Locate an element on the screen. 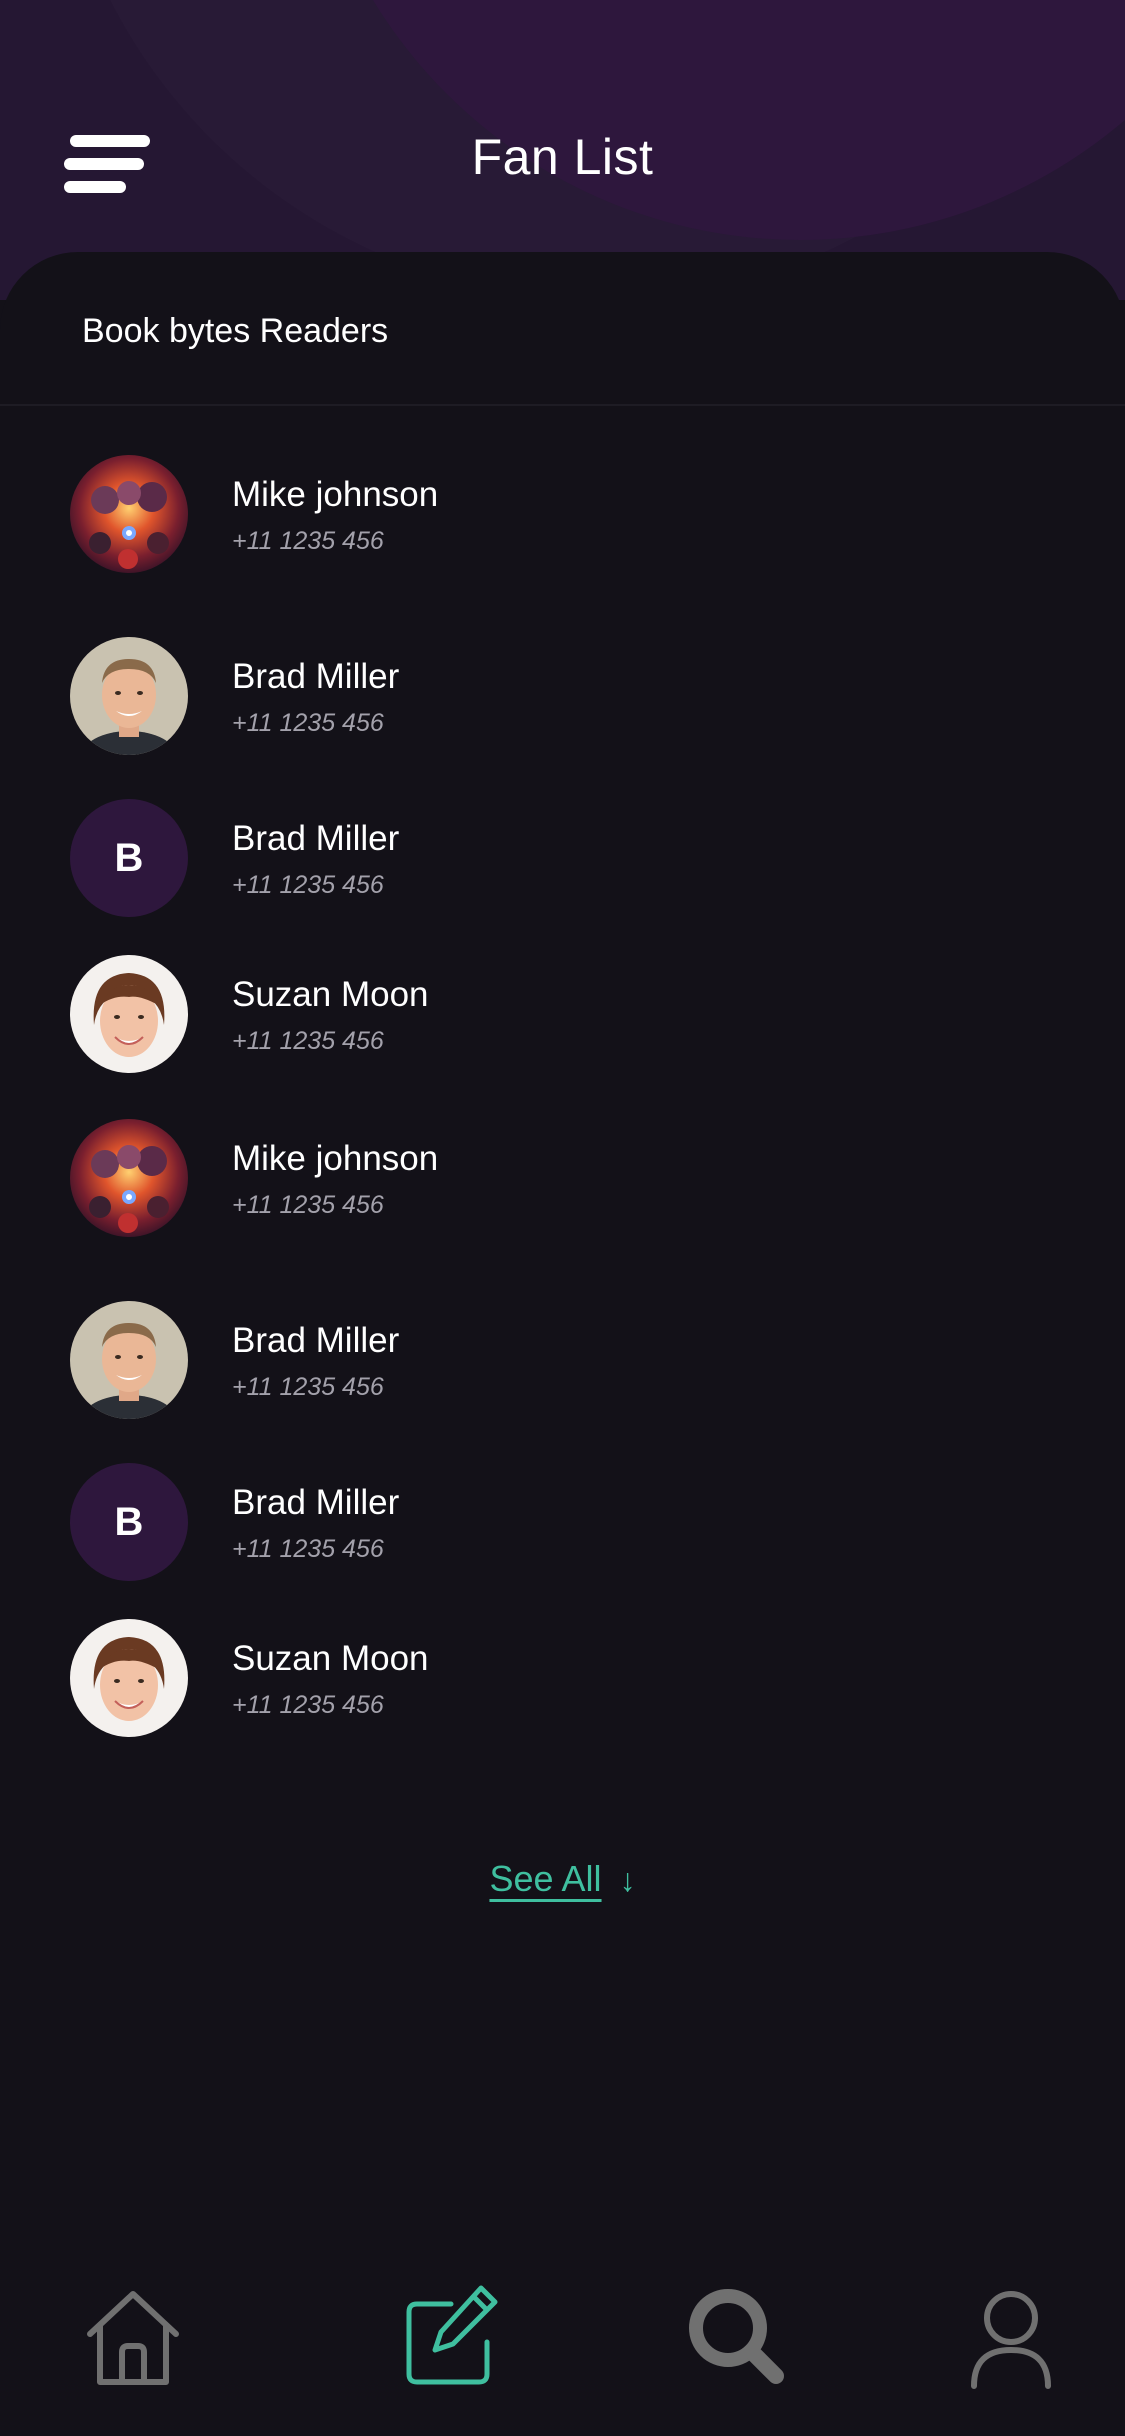 The height and width of the screenshot is (2436, 1125). nav-profile is located at coordinates (1011, 2337).